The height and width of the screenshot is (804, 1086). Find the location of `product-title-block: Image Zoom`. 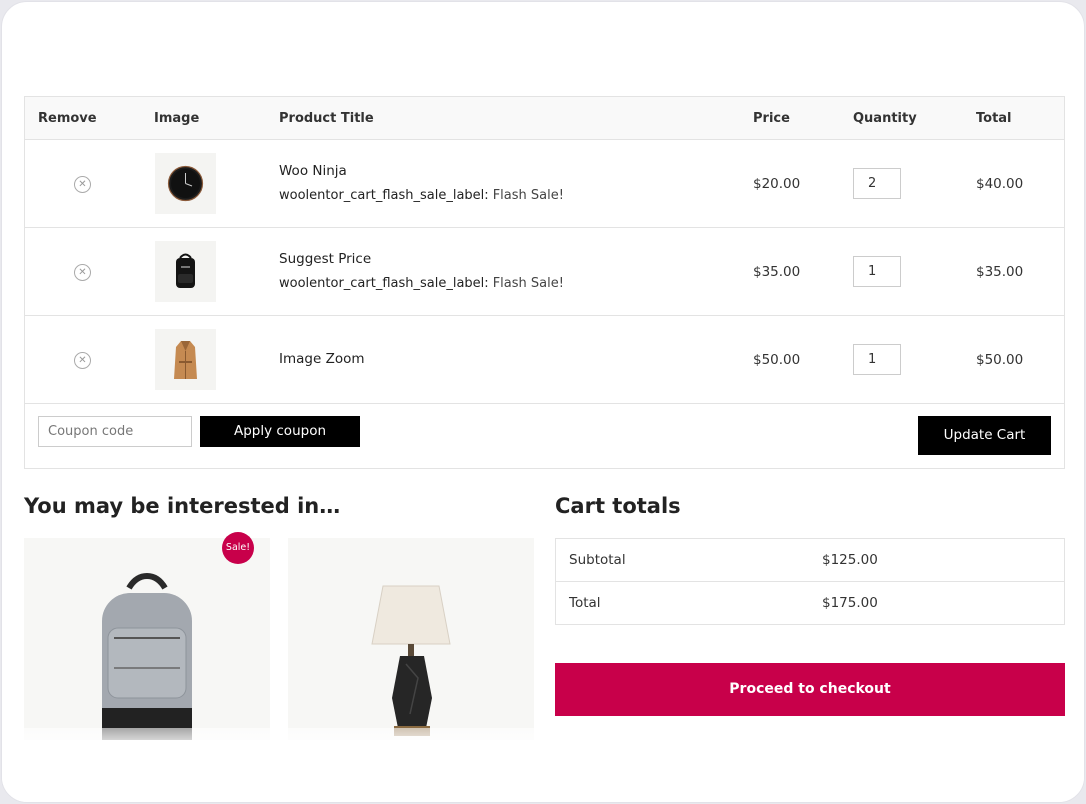

product-title-block: Image Zoom is located at coordinates (322, 359).